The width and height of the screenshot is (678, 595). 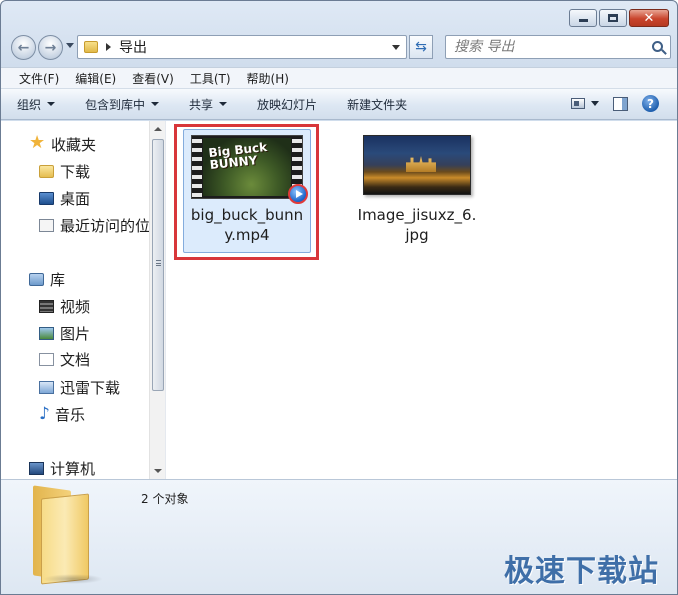 What do you see at coordinates (247, 235) in the screenshot?
I see `file-name-line2: y.mp4` at bounding box center [247, 235].